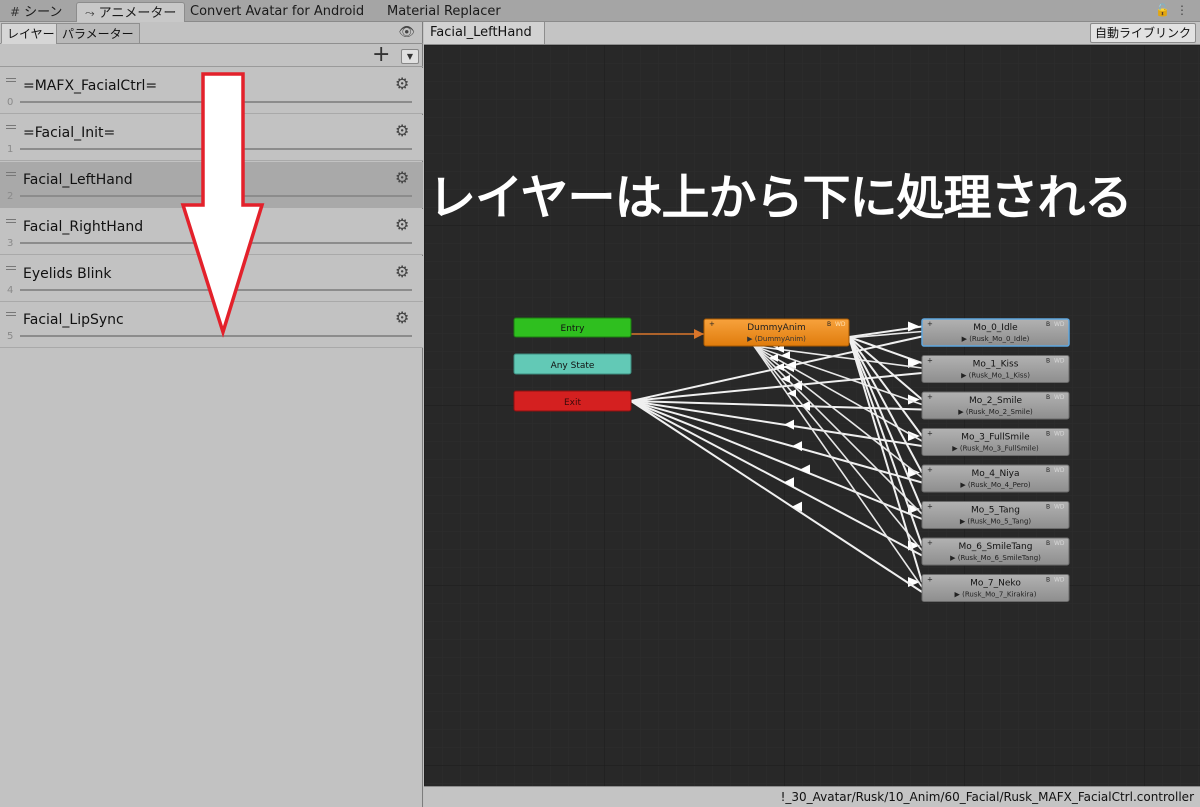 The height and width of the screenshot is (807, 1200). I want to click on play-icon: ▶, so click(751, 339).